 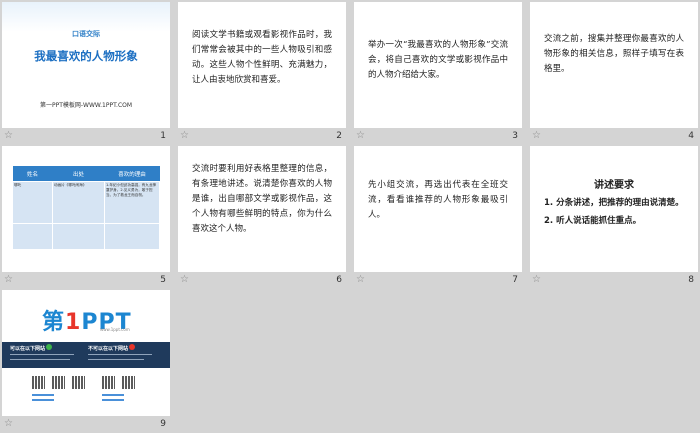 I want to click on slide-7-canvas: 先小组交流，再选出代表在全班交流，看看谁推荐的人物形象最吸引人。, so click(x=438, y=209).